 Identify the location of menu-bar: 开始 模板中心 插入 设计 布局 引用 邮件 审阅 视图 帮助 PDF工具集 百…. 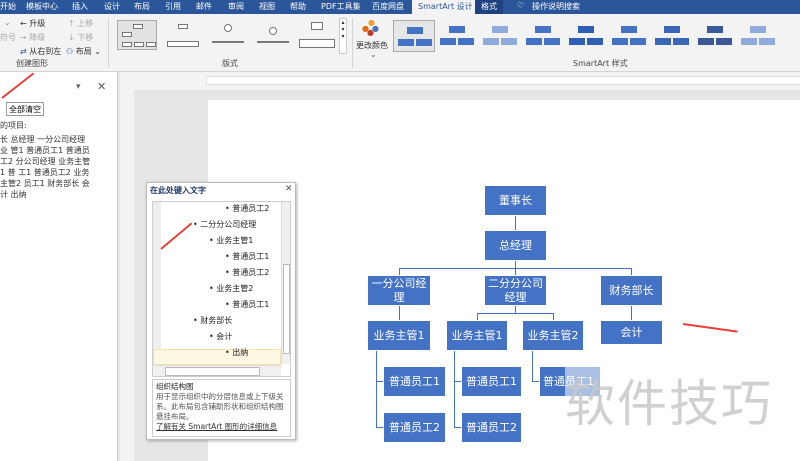
(400, 7).